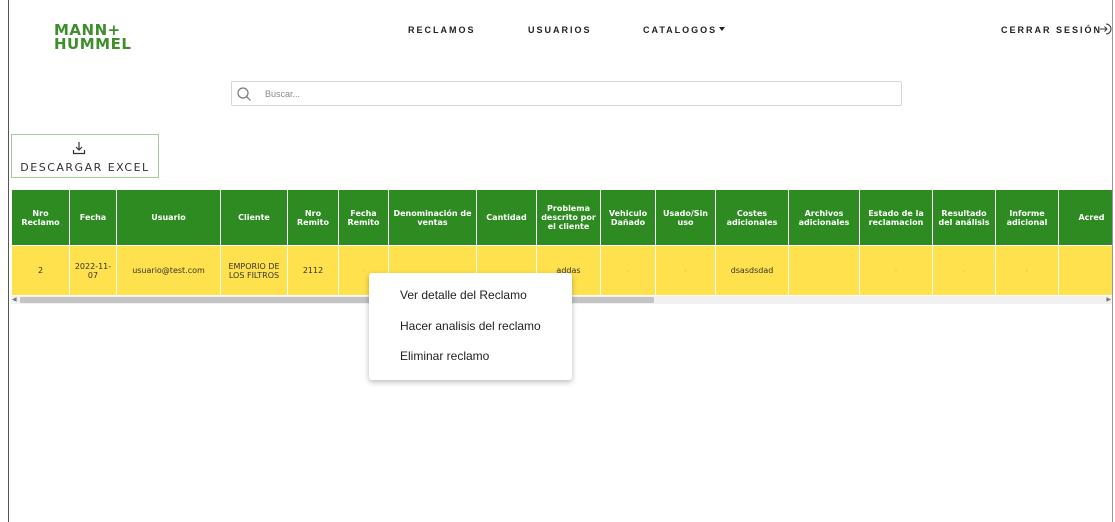 This screenshot has height=522, width=1115. I want to click on window-left-edge, so click(8, 261).